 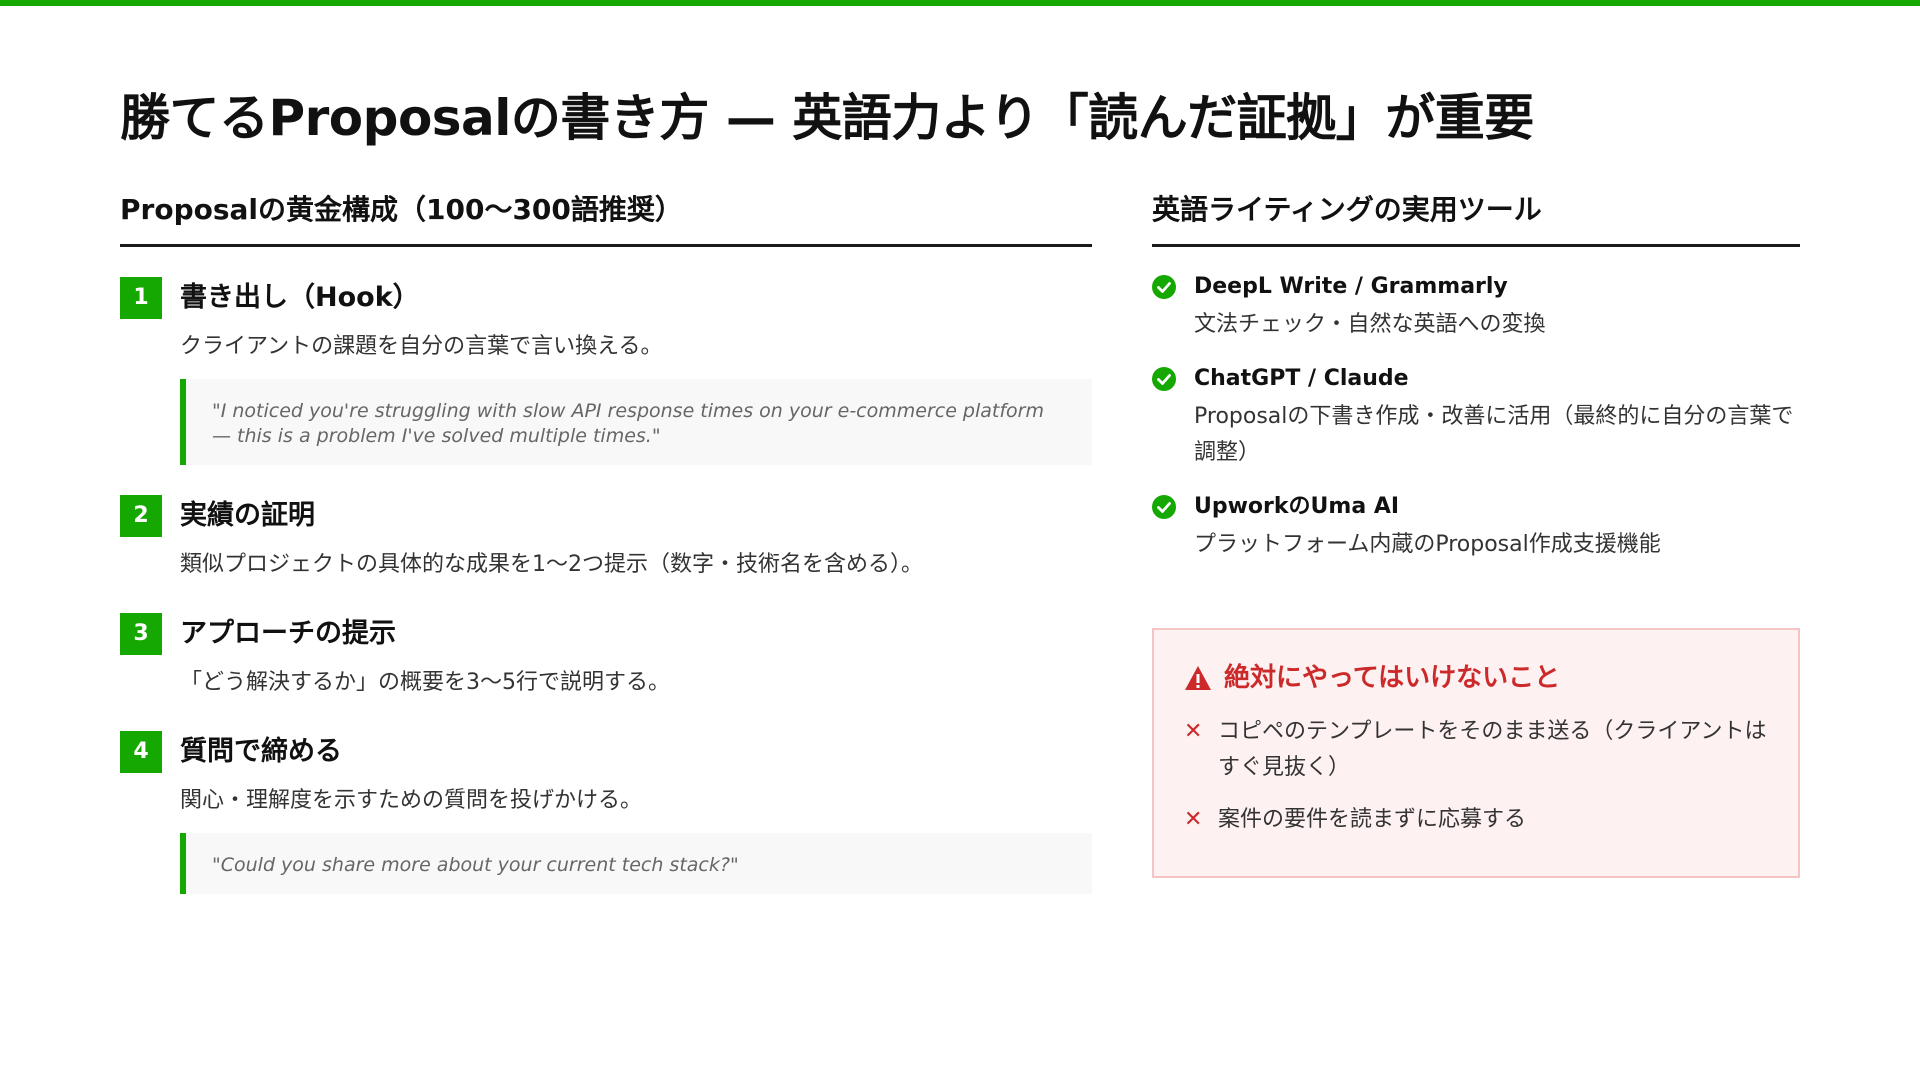 What do you see at coordinates (1370, 324) in the screenshot?
I see `tool-description: 文法チェック・自然な英語への変換` at bounding box center [1370, 324].